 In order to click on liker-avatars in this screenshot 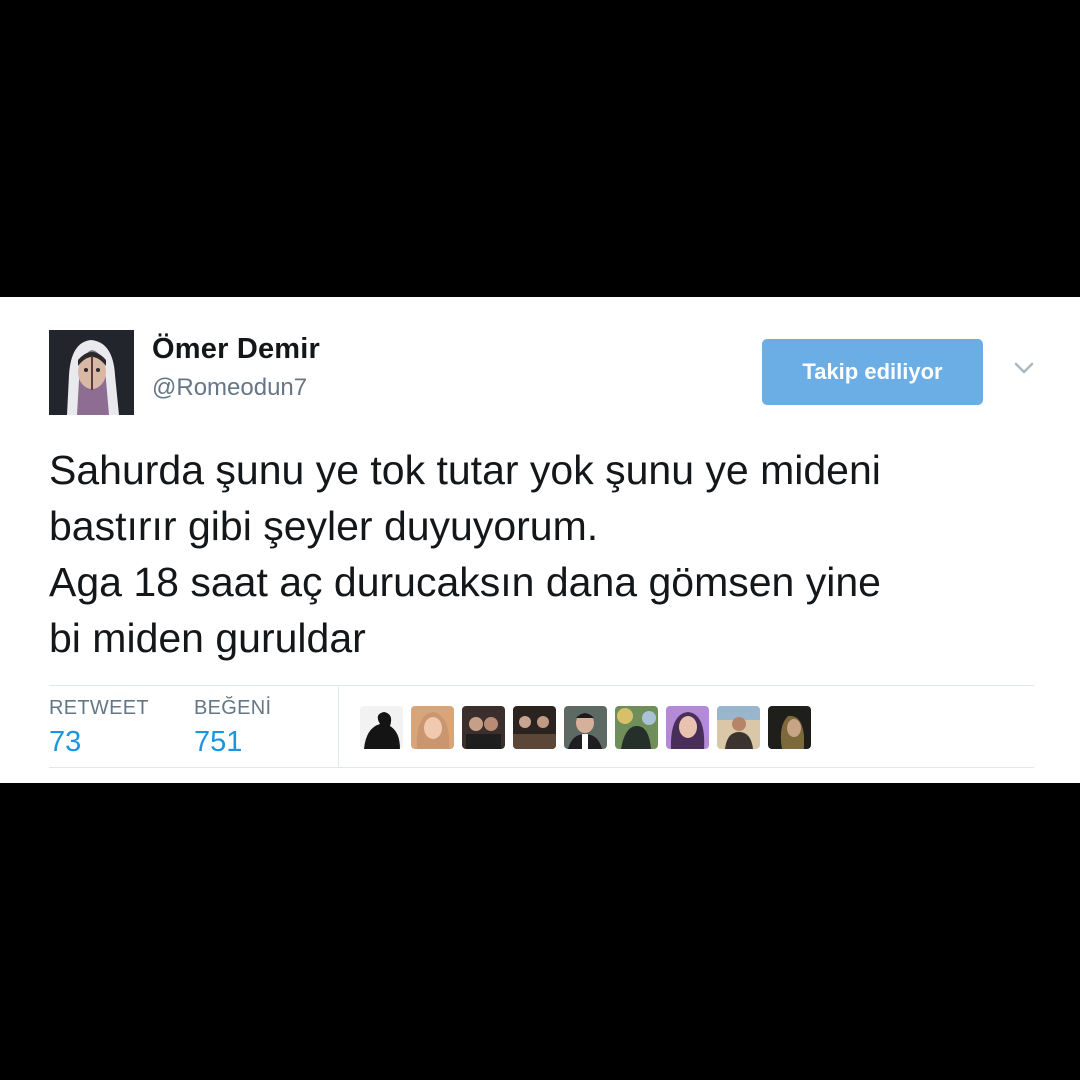, I will do `click(585, 727)`.